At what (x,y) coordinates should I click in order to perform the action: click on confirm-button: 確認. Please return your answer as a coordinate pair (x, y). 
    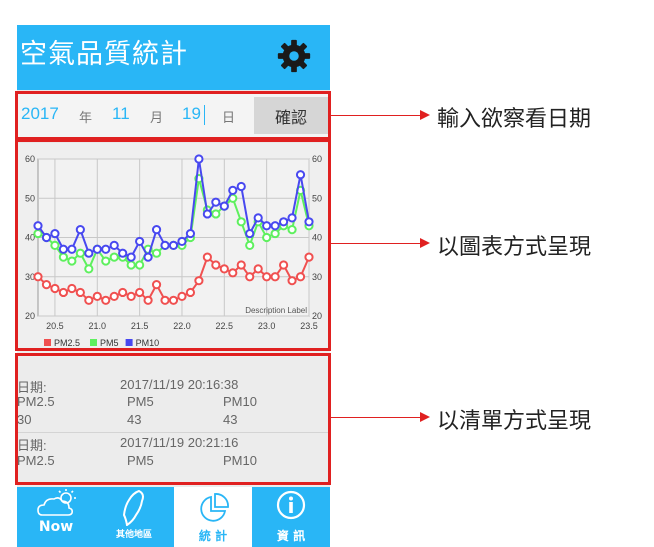
    Looking at the image, I should click on (291, 115).